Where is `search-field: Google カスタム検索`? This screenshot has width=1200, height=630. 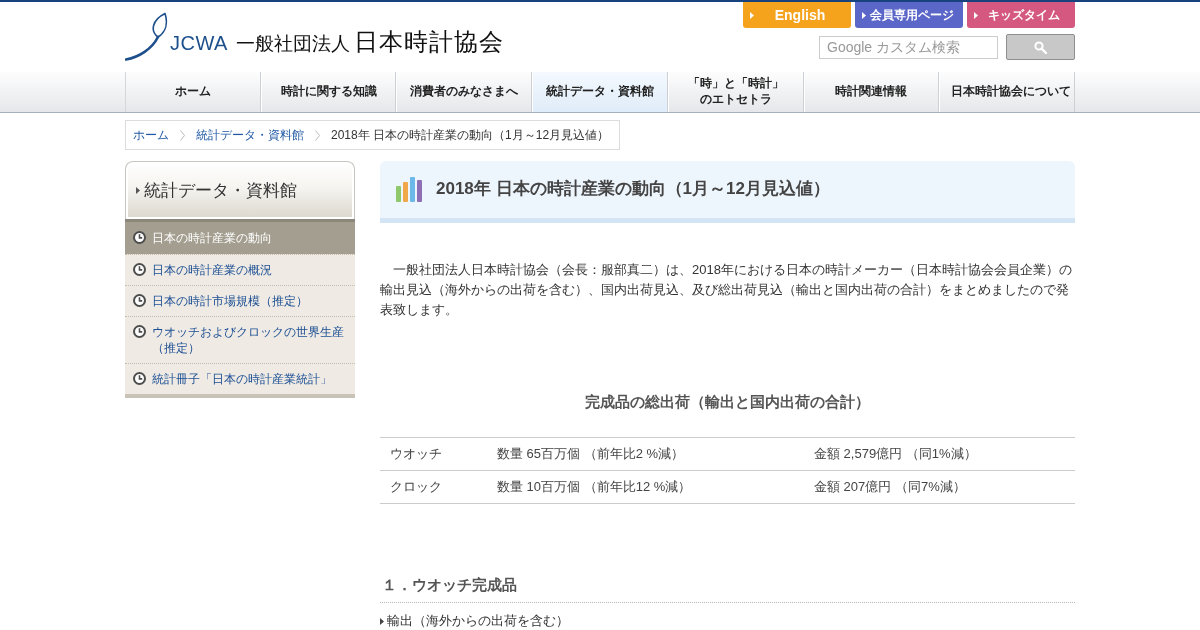
search-field: Google カスタム検索 is located at coordinates (908, 47).